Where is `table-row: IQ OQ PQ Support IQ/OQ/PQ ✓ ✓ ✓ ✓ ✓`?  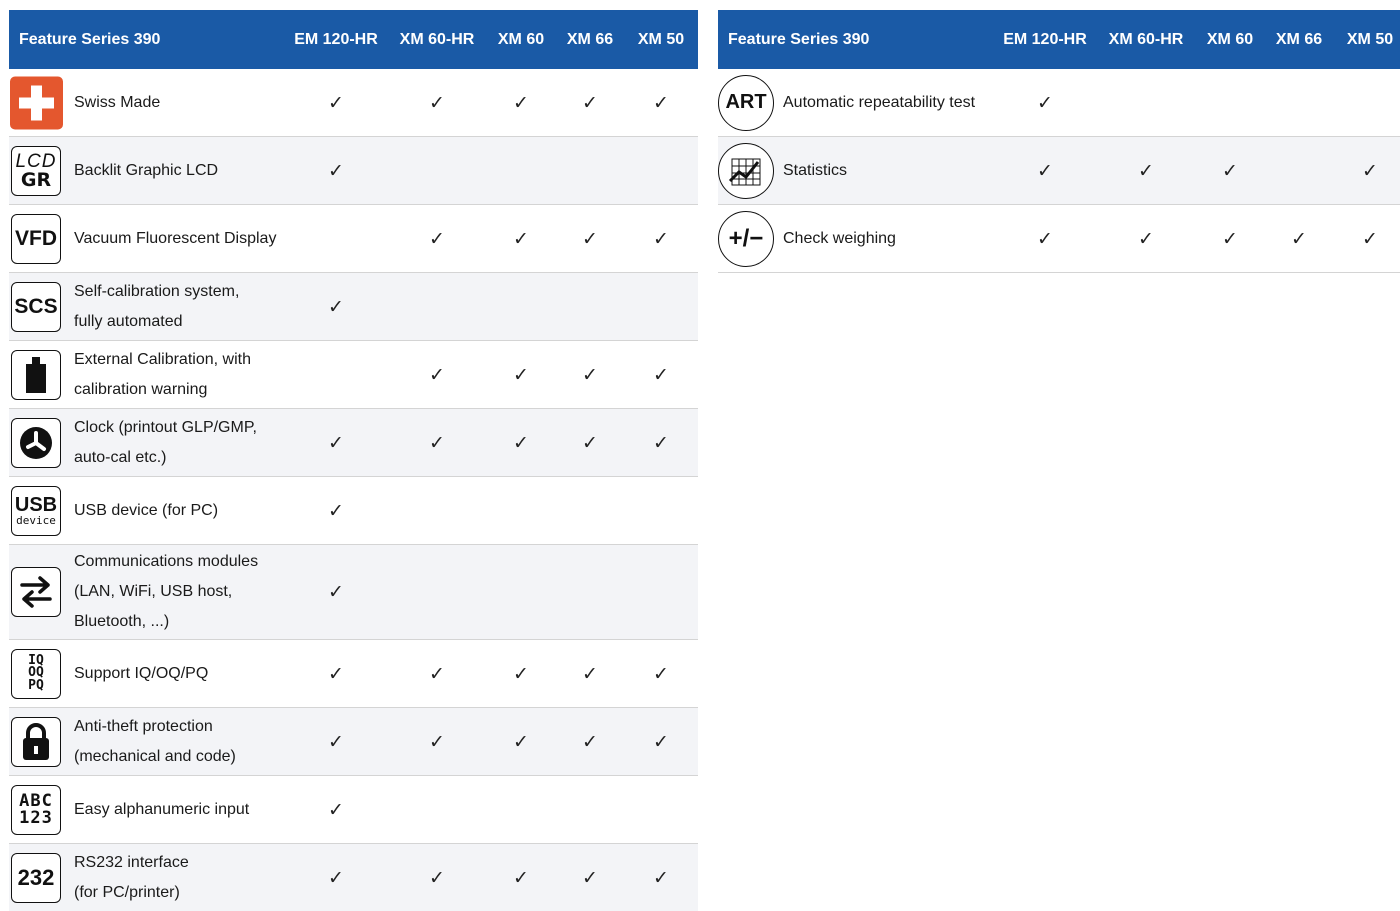 table-row: IQ OQ PQ Support IQ/OQ/PQ ✓ ✓ ✓ ✓ ✓ is located at coordinates (353, 674).